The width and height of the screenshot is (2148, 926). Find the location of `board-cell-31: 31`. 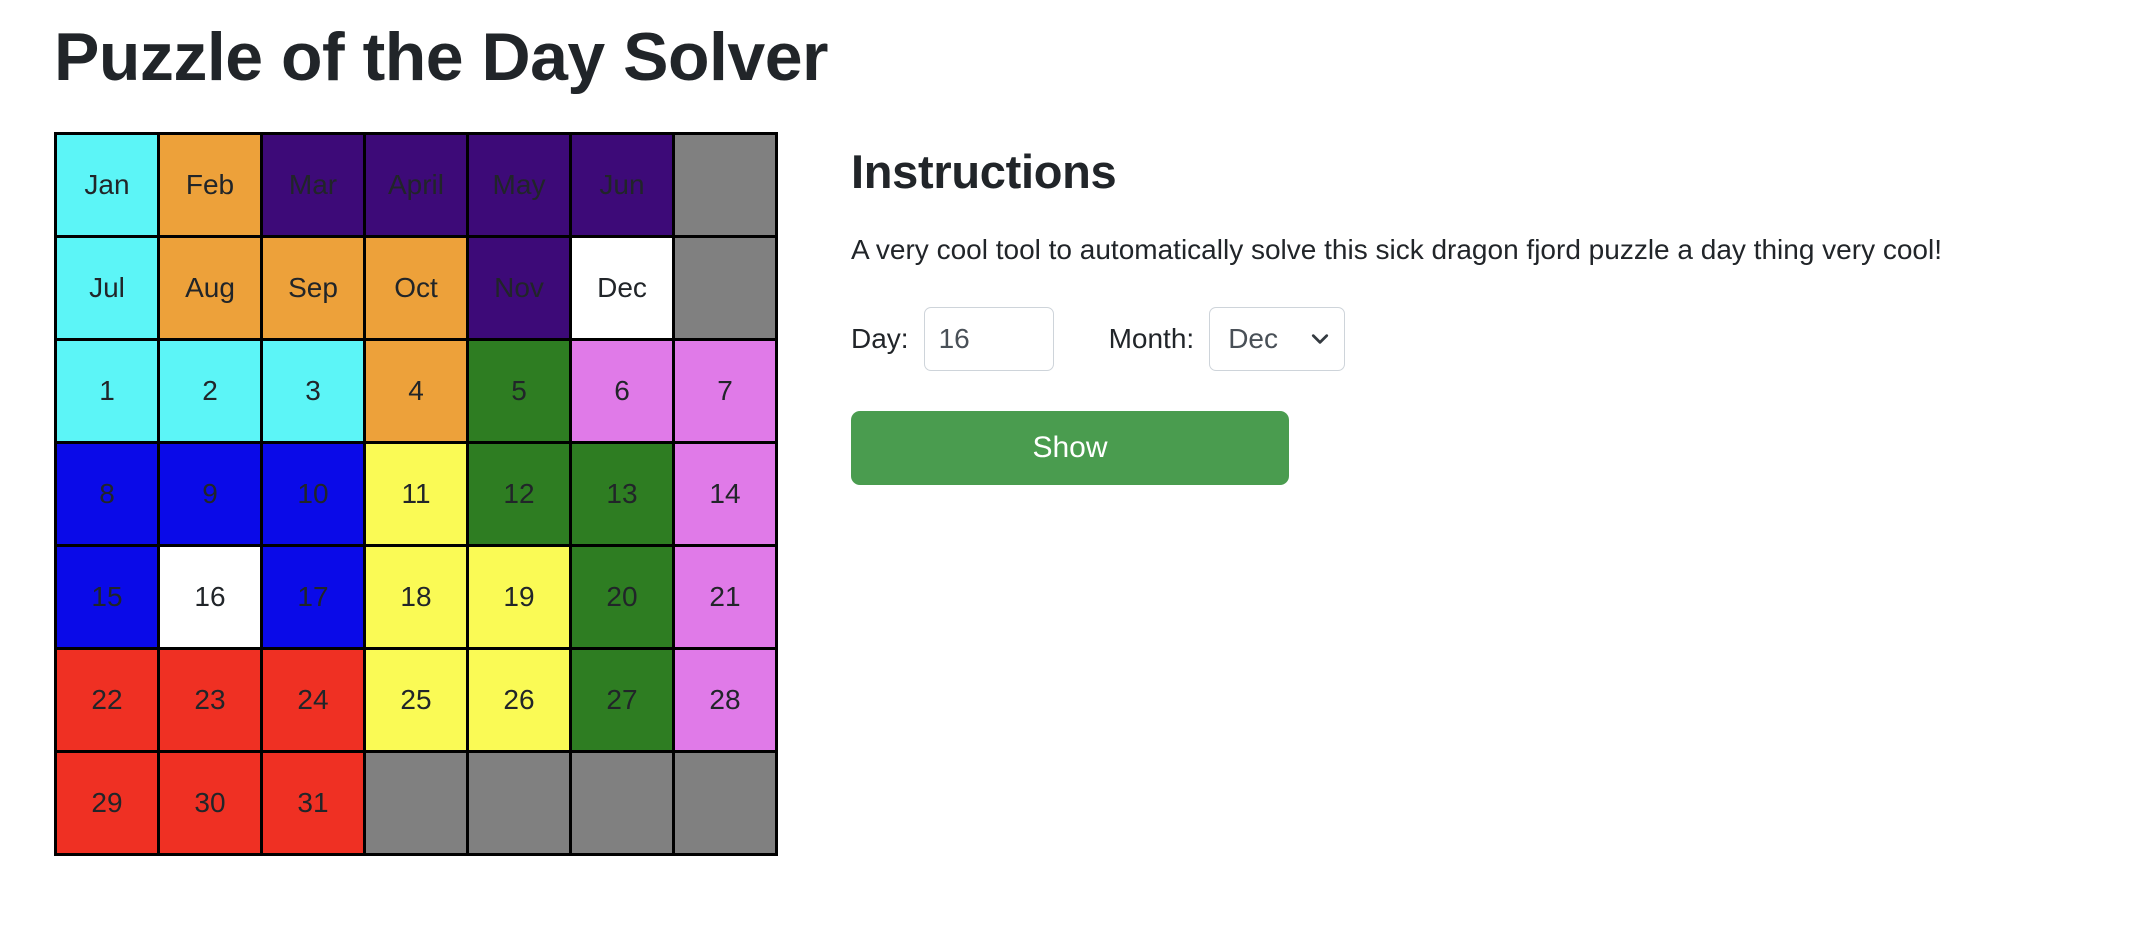

board-cell-31: 31 is located at coordinates (313, 803).